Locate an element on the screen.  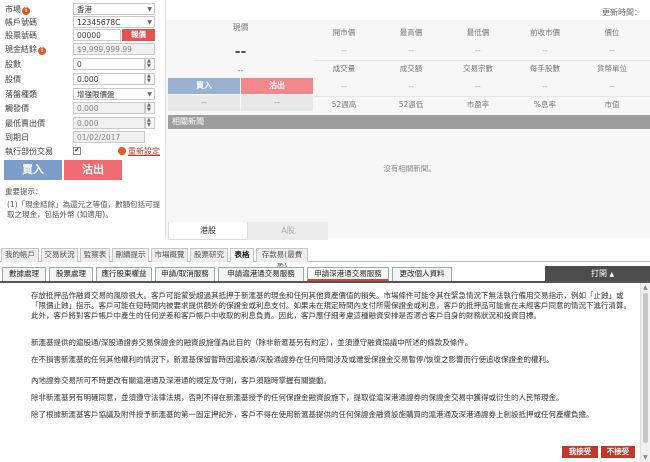
max-sell-price-input: 0.000 is located at coordinates (109, 123).